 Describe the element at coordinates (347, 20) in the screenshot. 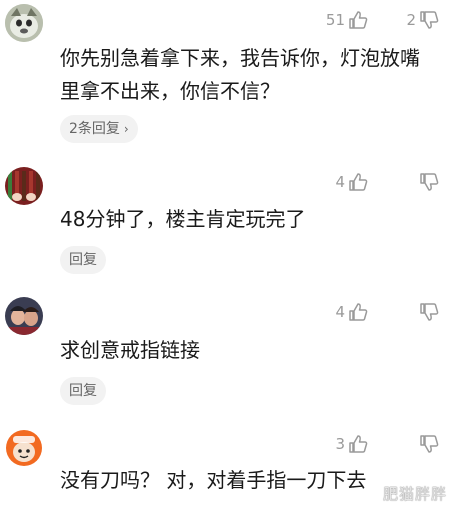

I see `like-button: 51` at that location.